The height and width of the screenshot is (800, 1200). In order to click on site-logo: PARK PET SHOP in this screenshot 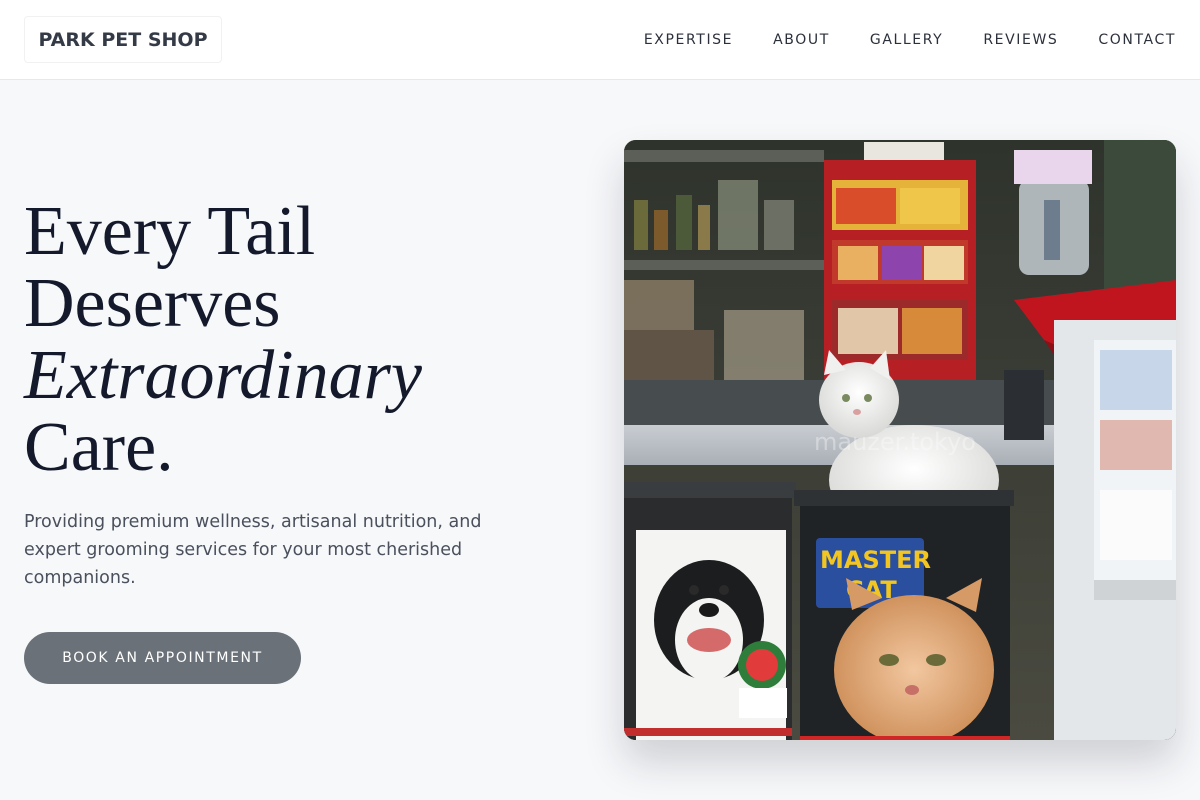, I will do `click(123, 39)`.